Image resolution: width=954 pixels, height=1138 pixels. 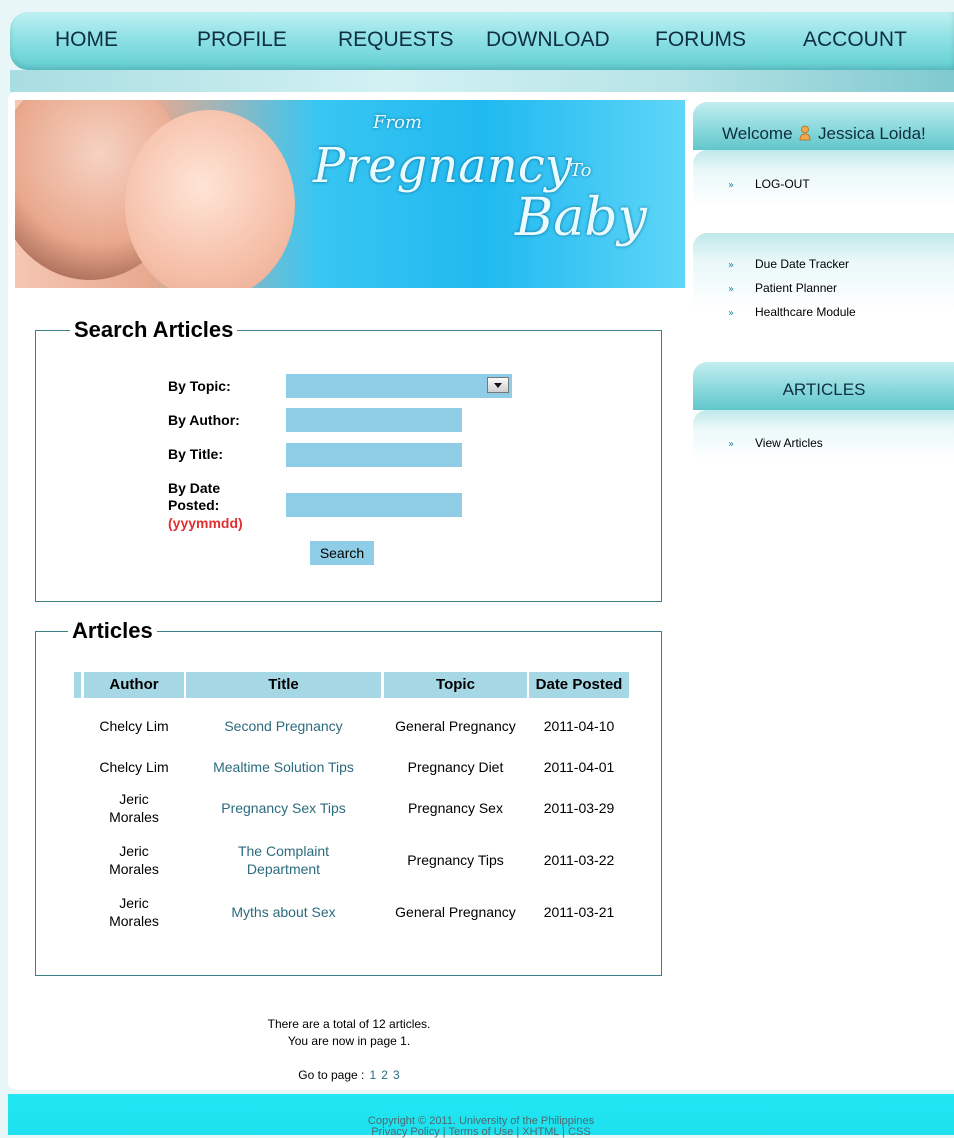 I want to click on article-title-link: Pregnancy Sex Tips, so click(x=283, y=808).